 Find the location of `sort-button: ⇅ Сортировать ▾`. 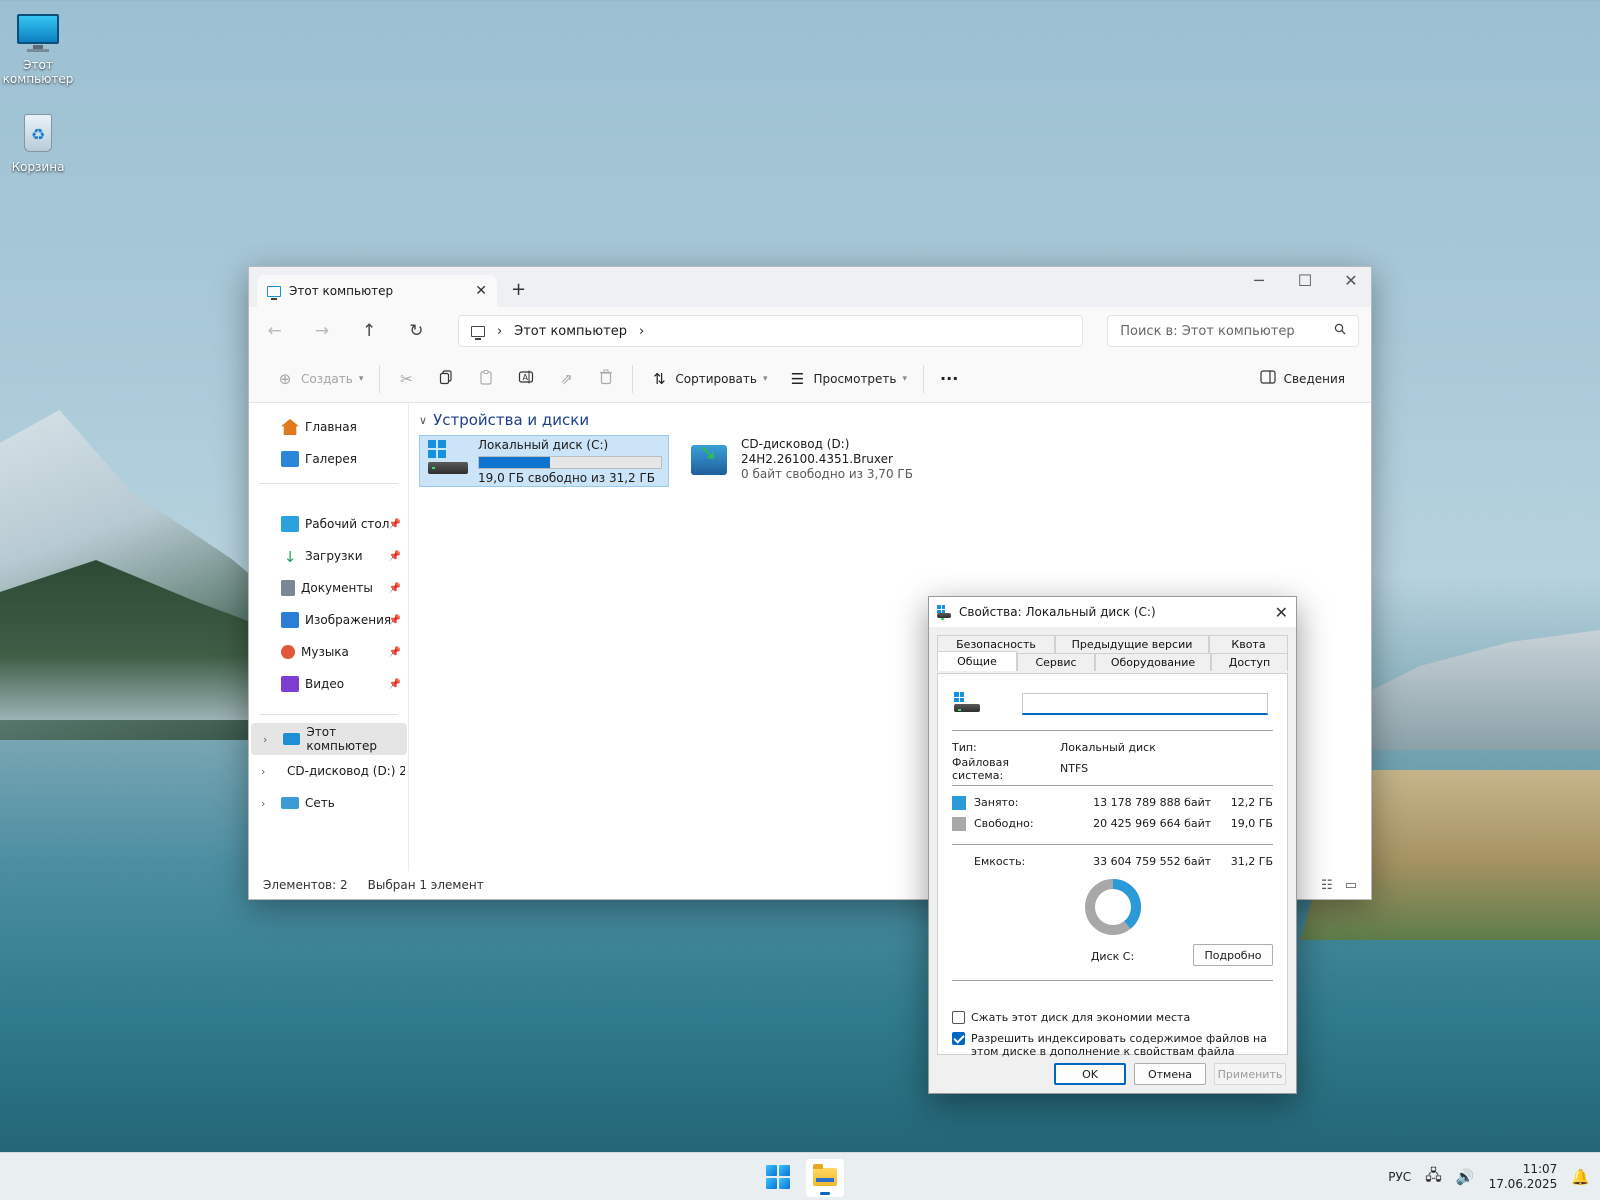

sort-button: ⇅ Сортировать ▾ is located at coordinates (708, 379).